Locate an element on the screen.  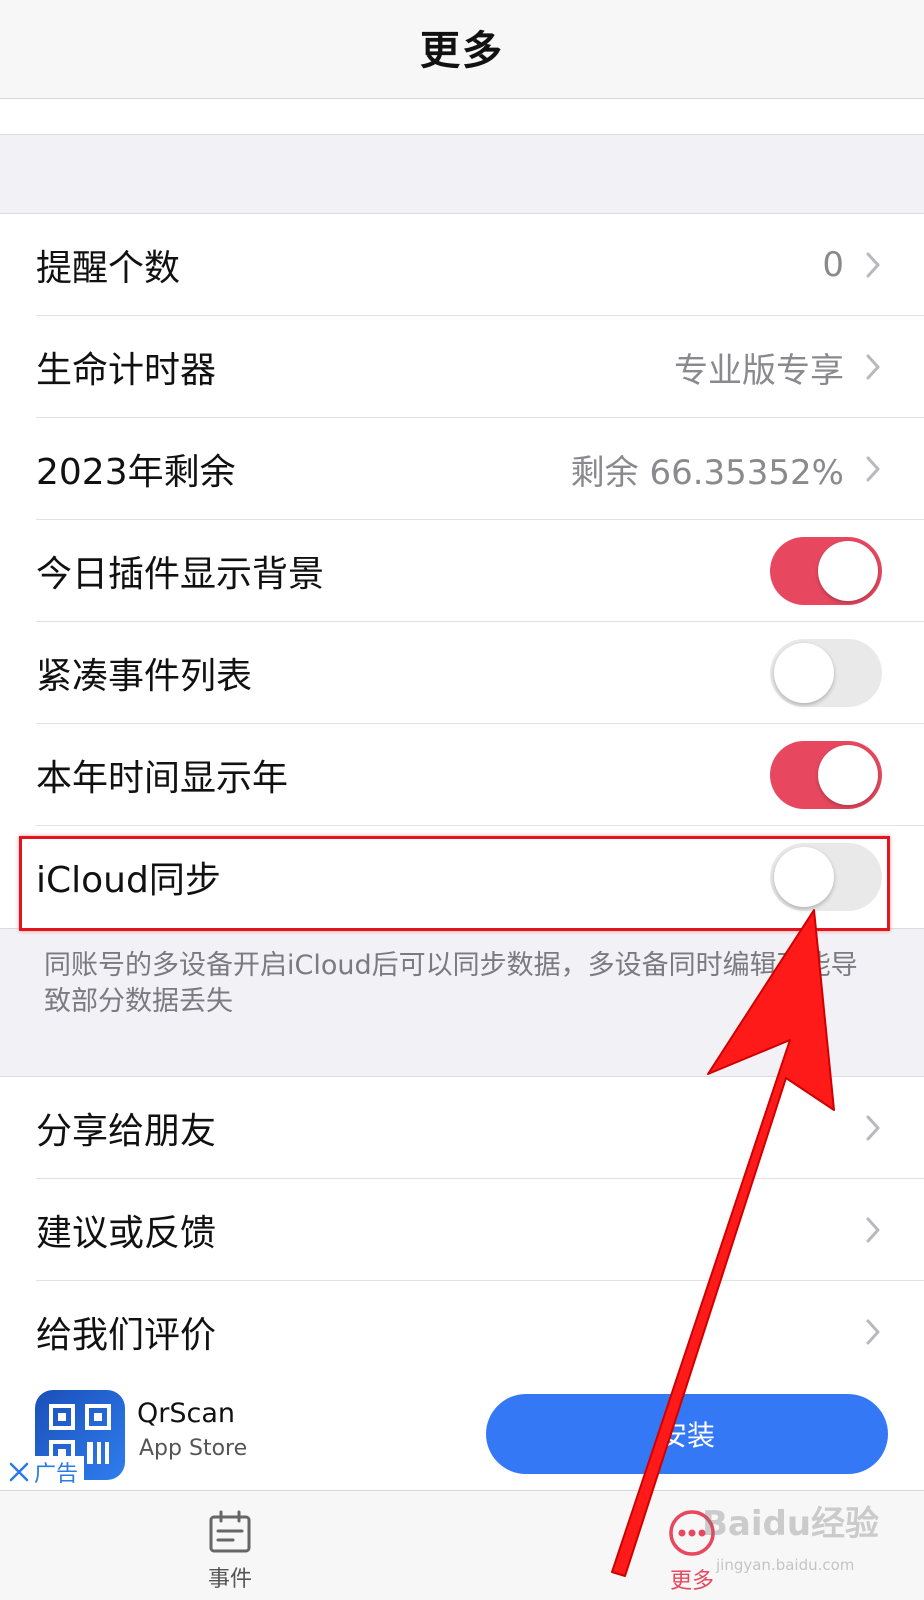
icloud-sync-note: 同账号的多设备开启iCloud后可以同步数据，多设备同时编辑可能导致部分数据丢失 is located at coordinates (451, 983).